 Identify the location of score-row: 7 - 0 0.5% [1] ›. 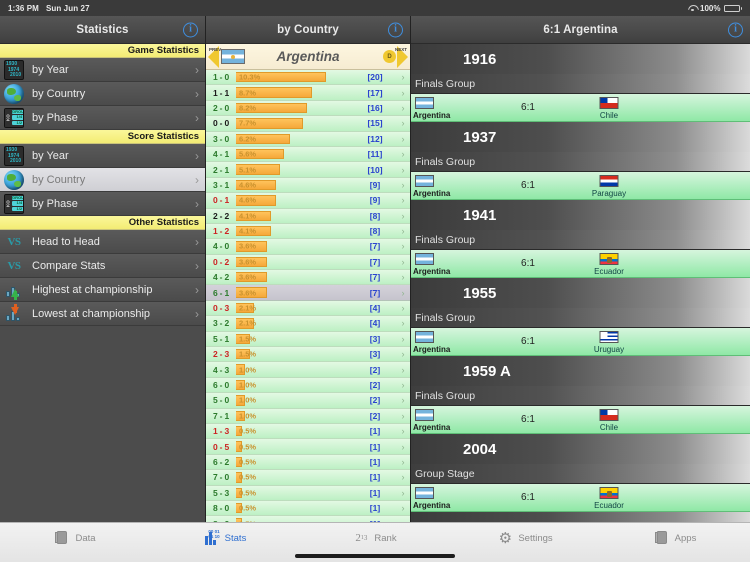
(308, 478).